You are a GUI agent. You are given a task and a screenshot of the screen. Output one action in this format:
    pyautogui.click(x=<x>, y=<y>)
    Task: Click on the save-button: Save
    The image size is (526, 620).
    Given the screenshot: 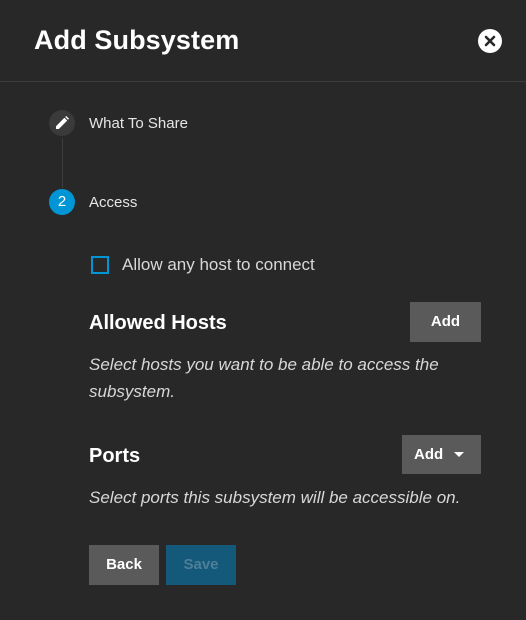 What is the action you would take?
    pyautogui.click(x=201, y=565)
    